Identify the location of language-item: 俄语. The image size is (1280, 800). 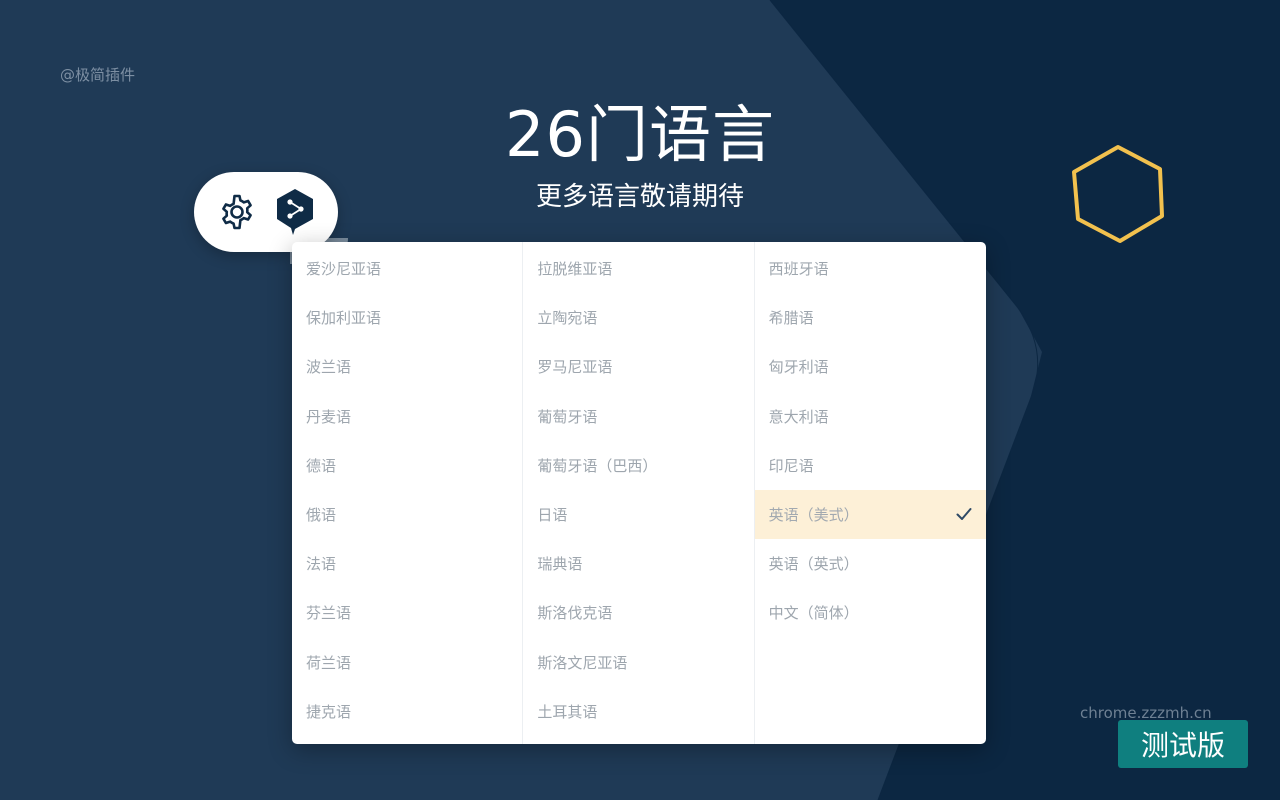
(407, 514).